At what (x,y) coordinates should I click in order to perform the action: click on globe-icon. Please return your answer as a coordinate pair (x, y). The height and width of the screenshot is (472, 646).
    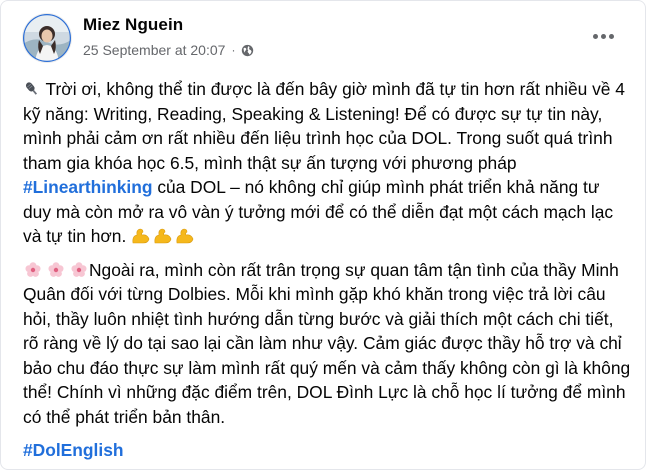
    Looking at the image, I should click on (247, 50).